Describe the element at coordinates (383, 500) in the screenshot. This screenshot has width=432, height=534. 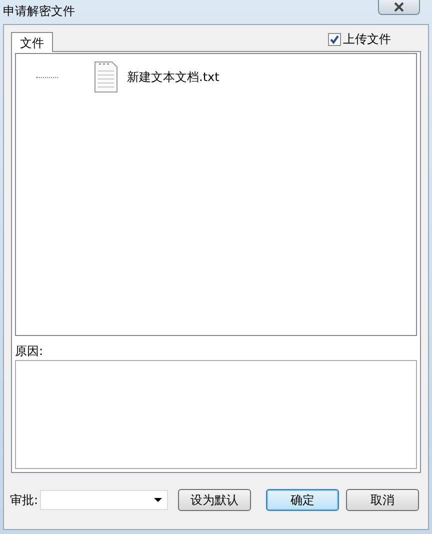
I see `dialog-button: 取消` at that location.